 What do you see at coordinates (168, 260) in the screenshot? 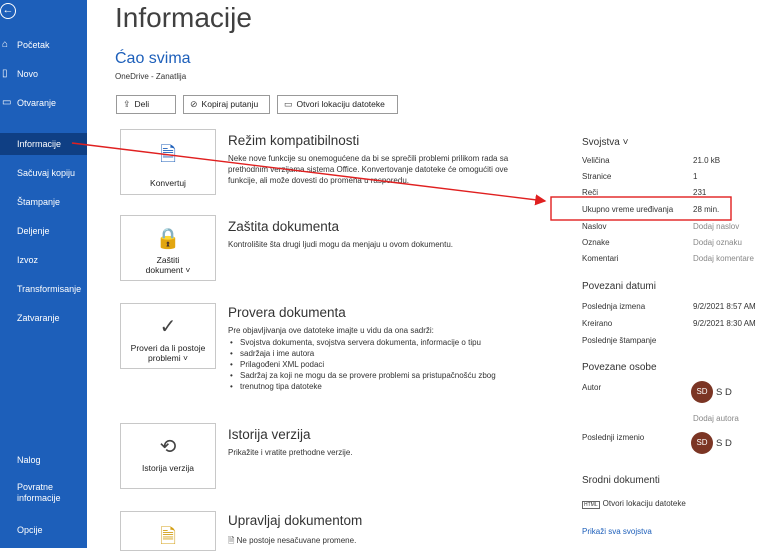
I see `protect-tile-label-1: Zaštiti` at bounding box center [168, 260].